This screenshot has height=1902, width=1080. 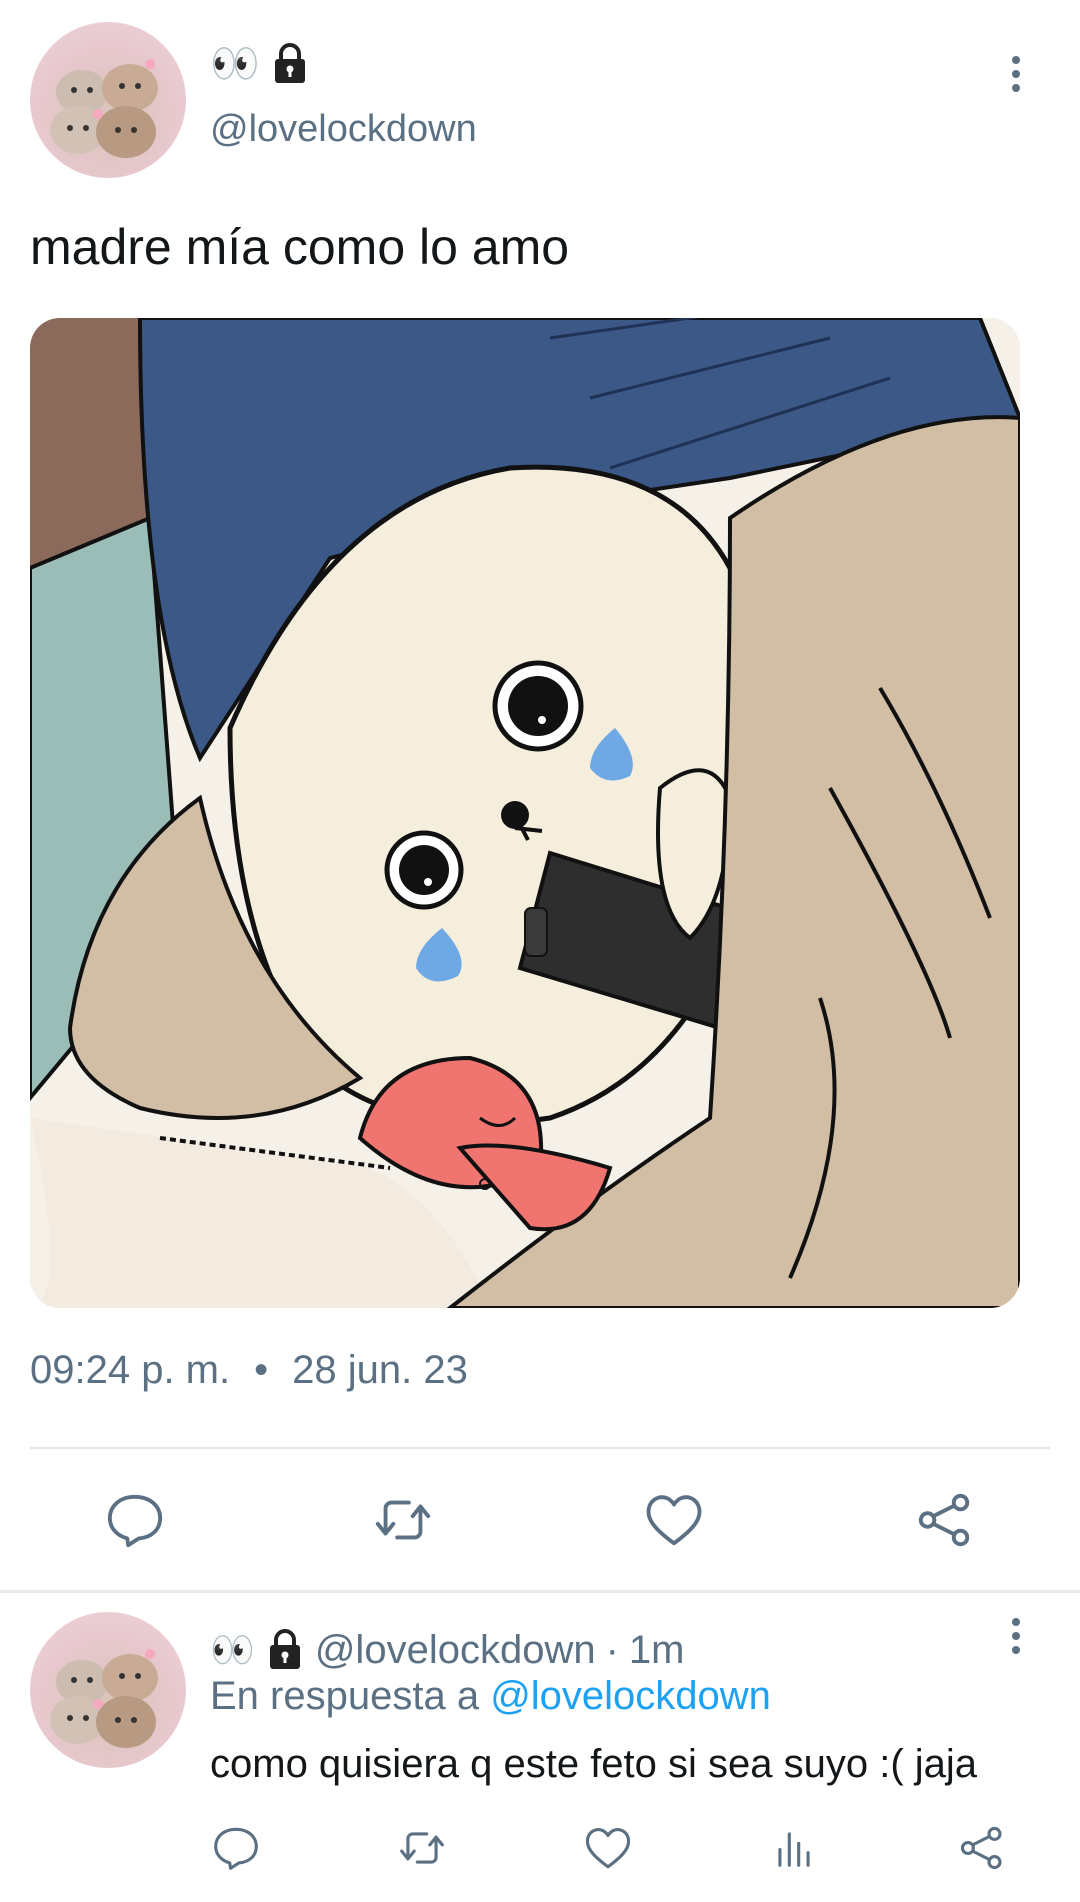 I want to click on tweet-text: madre mía como lo amo, so click(x=300, y=247).